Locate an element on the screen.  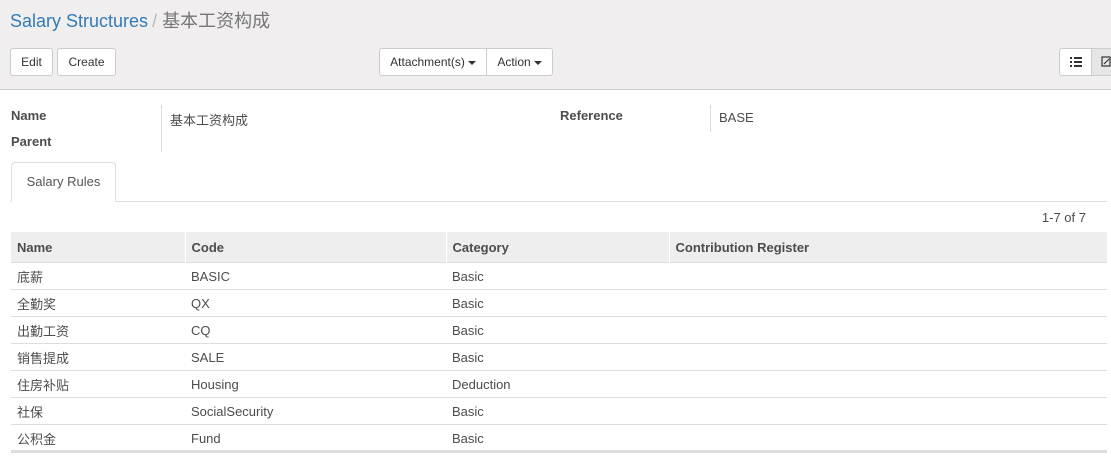
cell-name: 社保 is located at coordinates (98, 411).